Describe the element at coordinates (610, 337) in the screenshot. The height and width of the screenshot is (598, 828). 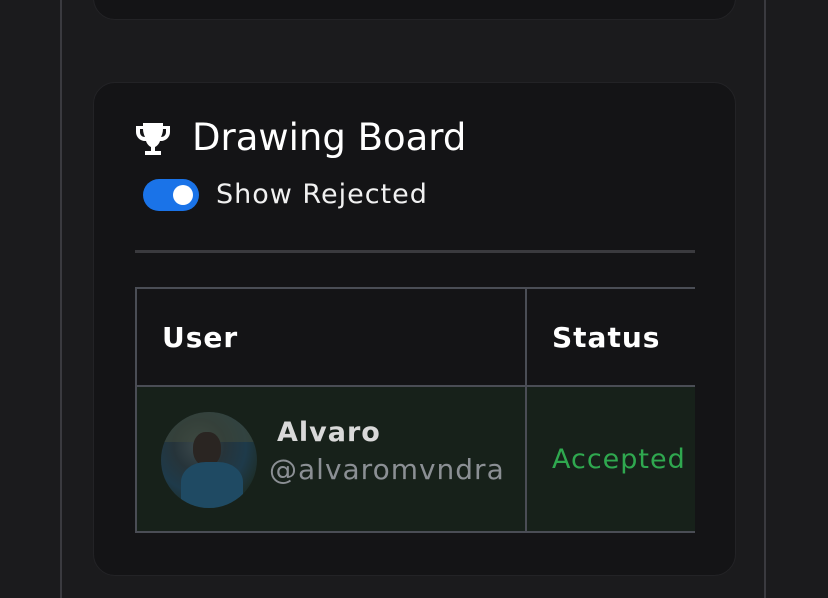
I see `column-header-status: Status` at that location.